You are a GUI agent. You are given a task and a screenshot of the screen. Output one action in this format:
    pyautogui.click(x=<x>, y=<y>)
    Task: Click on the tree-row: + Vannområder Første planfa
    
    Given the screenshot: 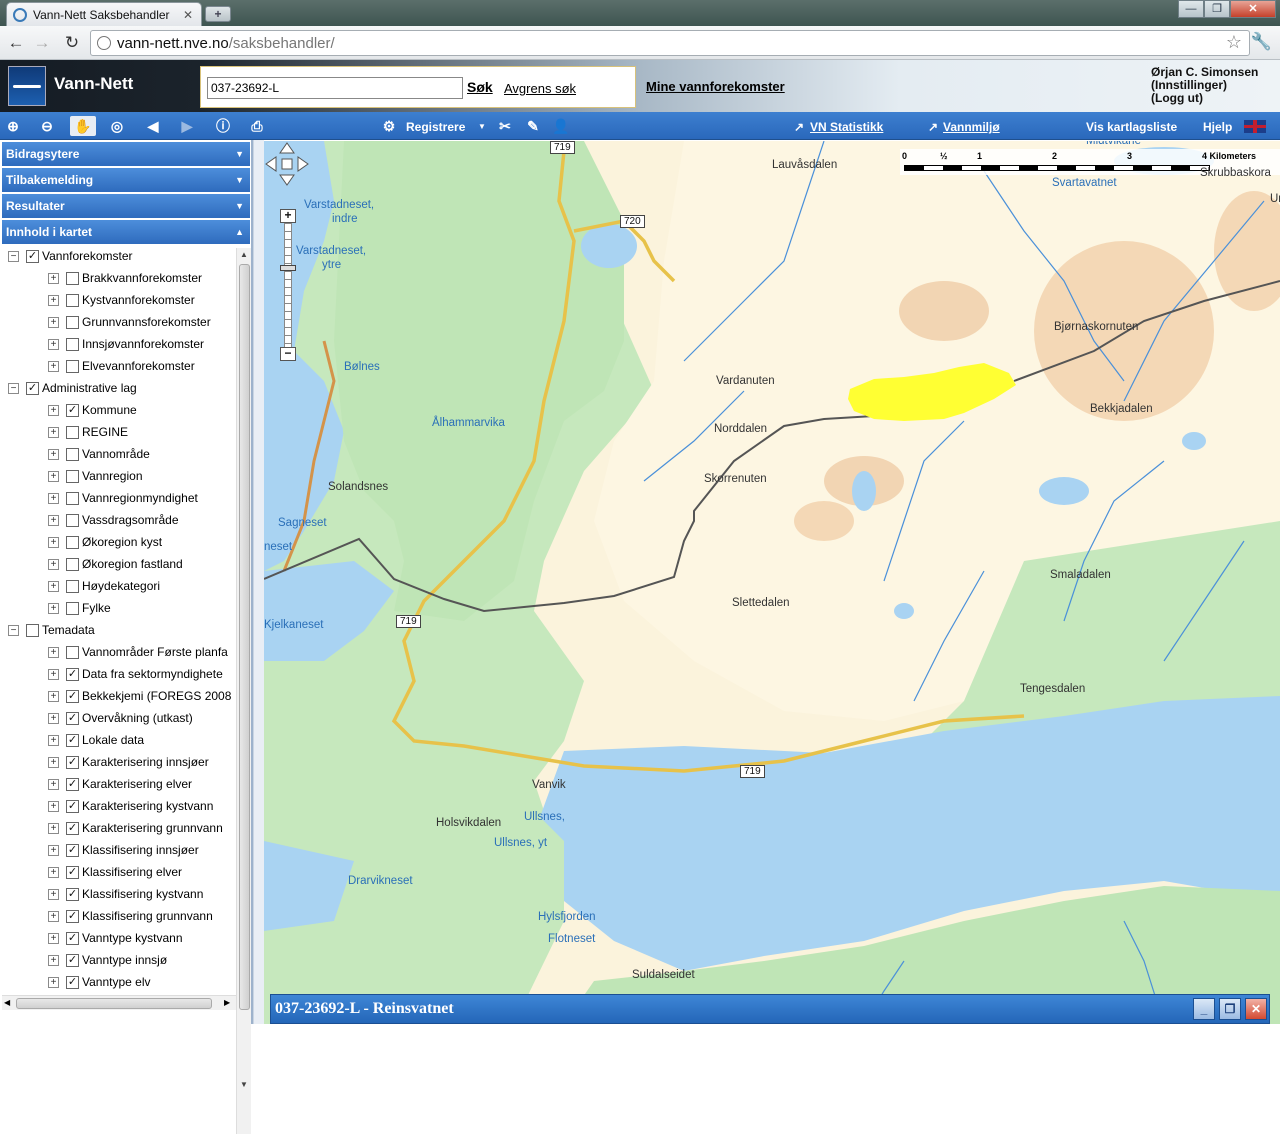 What is the action you would take?
    pyautogui.click(x=118, y=653)
    